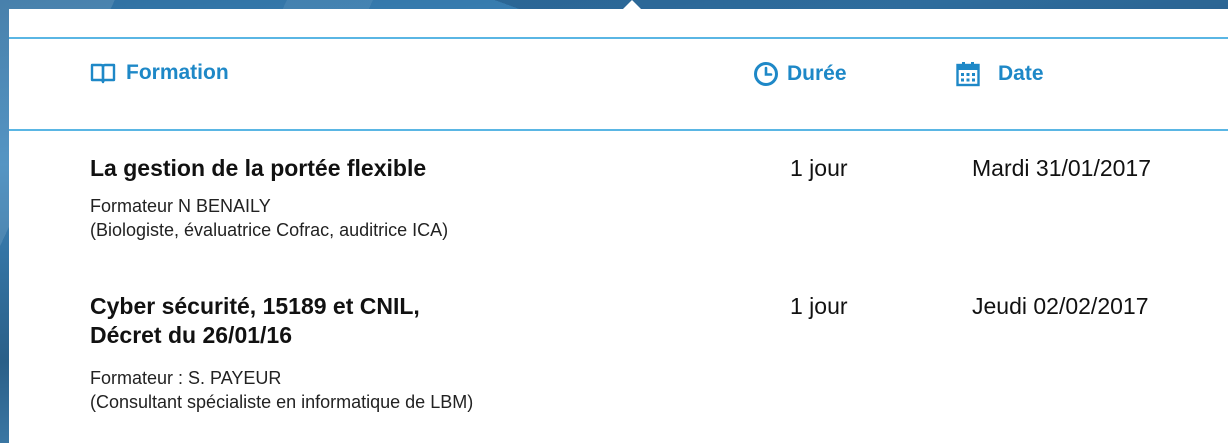  What do you see at coordinates (191, 335) in the screenshot?
I see `training-title-line: Décret du 26/01/16` at bounding box center [191, 335].